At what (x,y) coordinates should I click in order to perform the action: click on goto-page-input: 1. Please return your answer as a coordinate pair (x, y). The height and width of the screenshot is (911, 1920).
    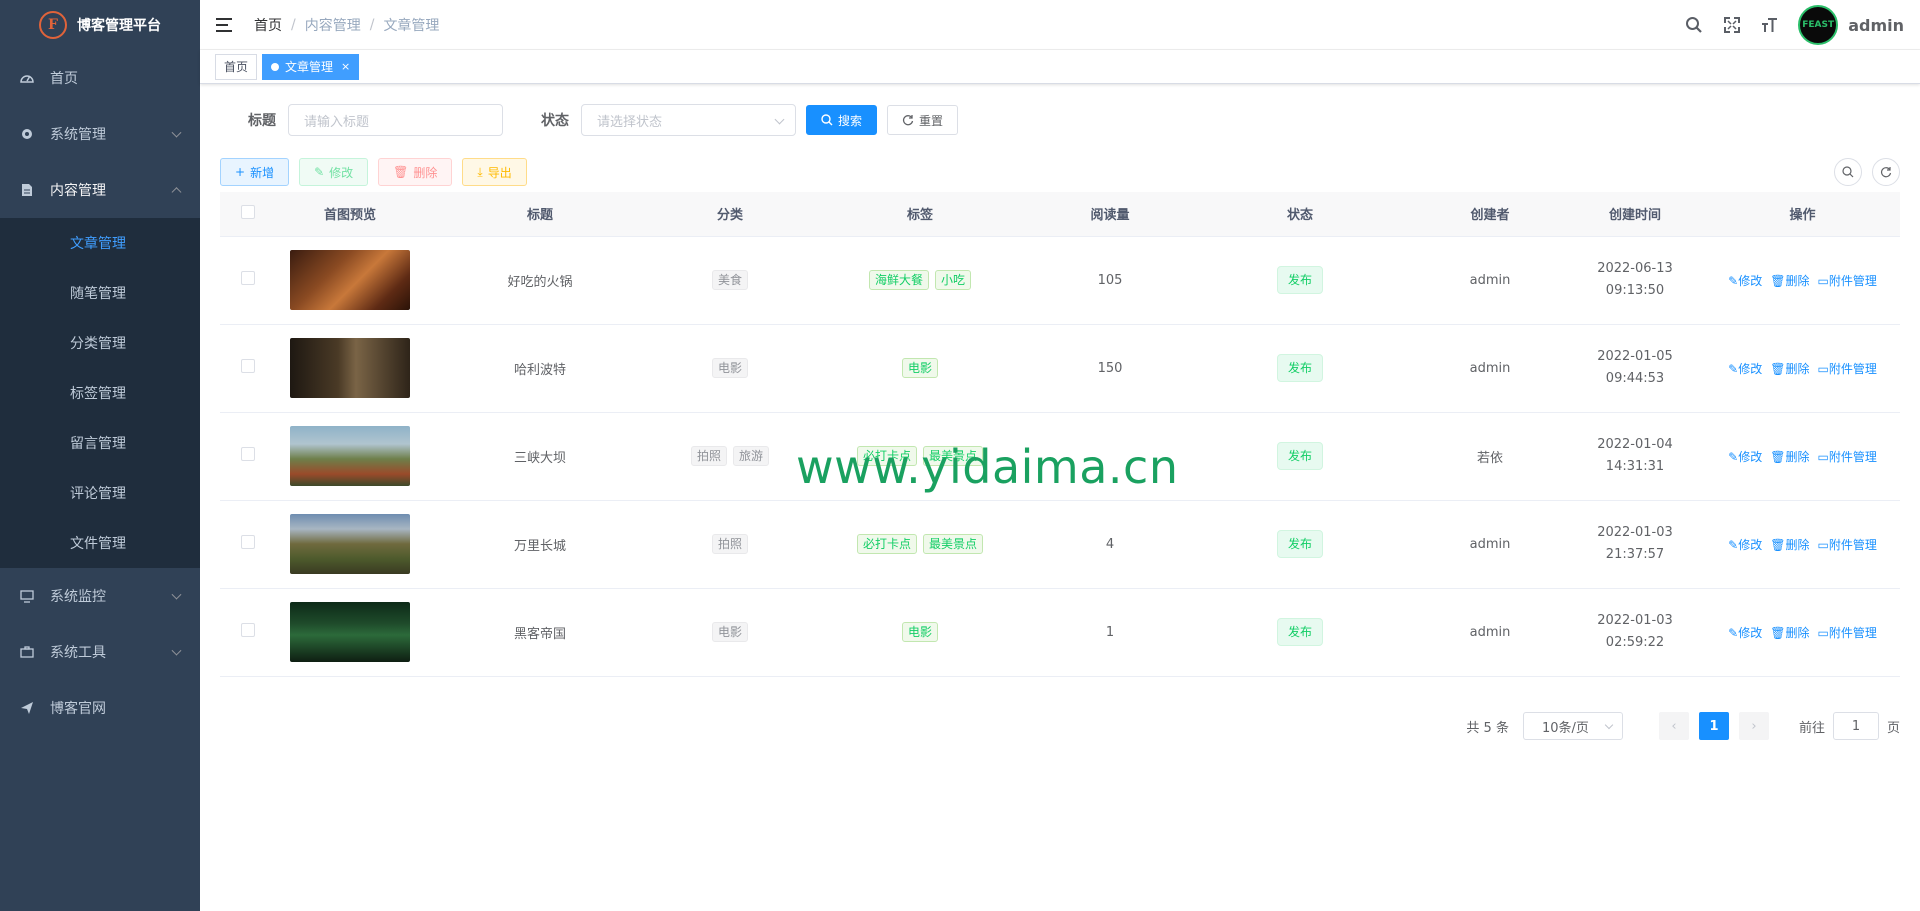
    Looking at the image, I should click on (1855, 726).